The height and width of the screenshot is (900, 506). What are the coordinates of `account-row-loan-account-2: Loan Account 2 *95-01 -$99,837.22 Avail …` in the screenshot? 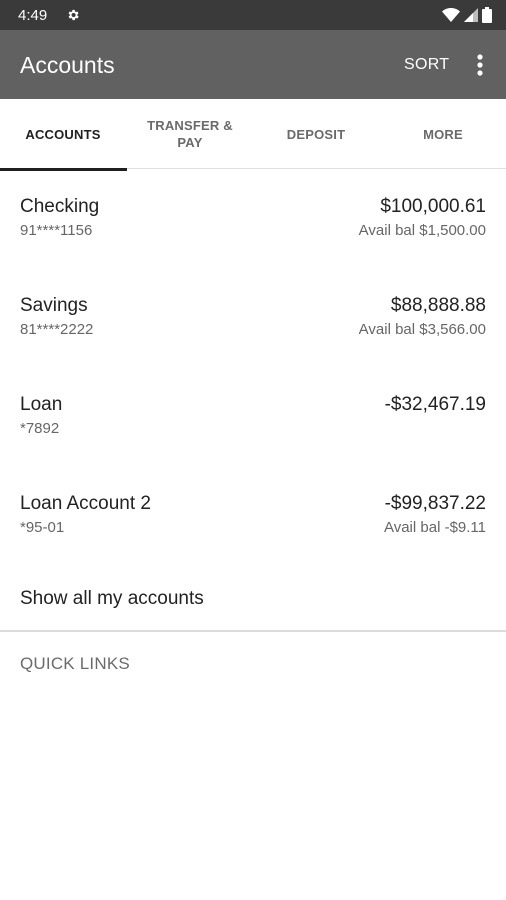 It's located at (253, 533).